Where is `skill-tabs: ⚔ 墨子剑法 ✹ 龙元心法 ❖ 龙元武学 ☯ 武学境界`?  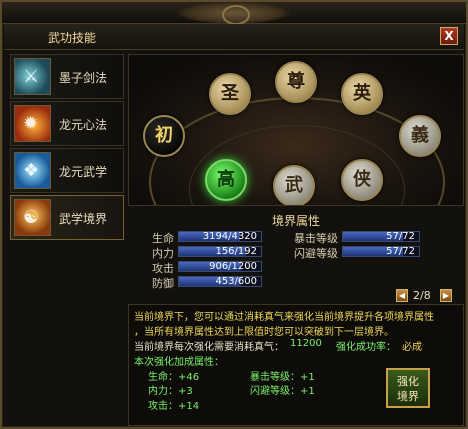
skill-tabs: ⚔ 墨子剑法 ✹ 龙元心法 ❖ 龙元武学 ☯ 武学境界 is located at coordinates (67, 148).